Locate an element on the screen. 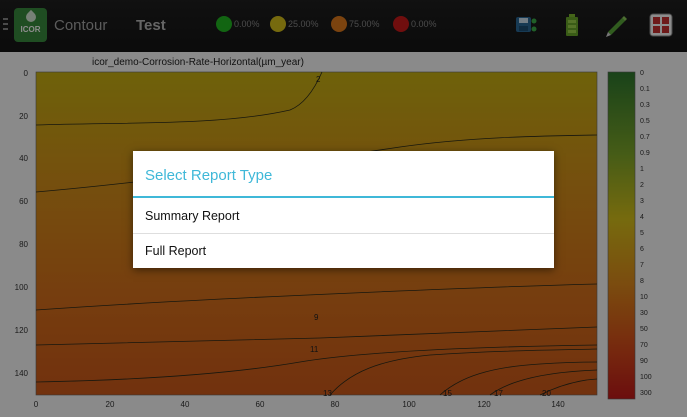 Image resolution: width=687 pixels, height=417 pixels. full-report-option: Full Report is located at coordinates (343, 251).